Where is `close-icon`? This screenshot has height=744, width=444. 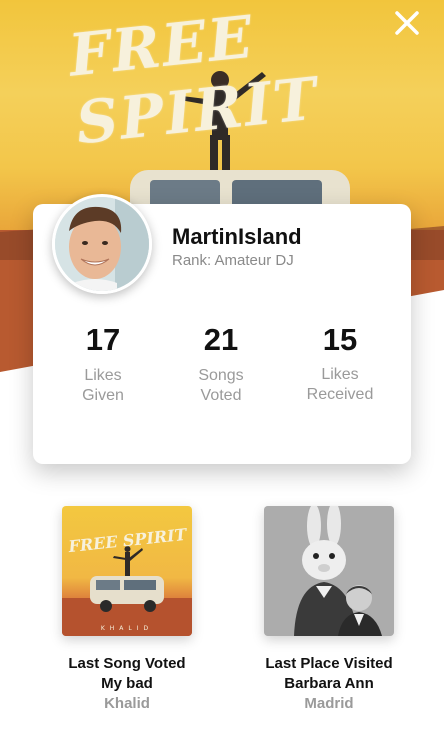 close-icon is located at coordinates (407, 23).